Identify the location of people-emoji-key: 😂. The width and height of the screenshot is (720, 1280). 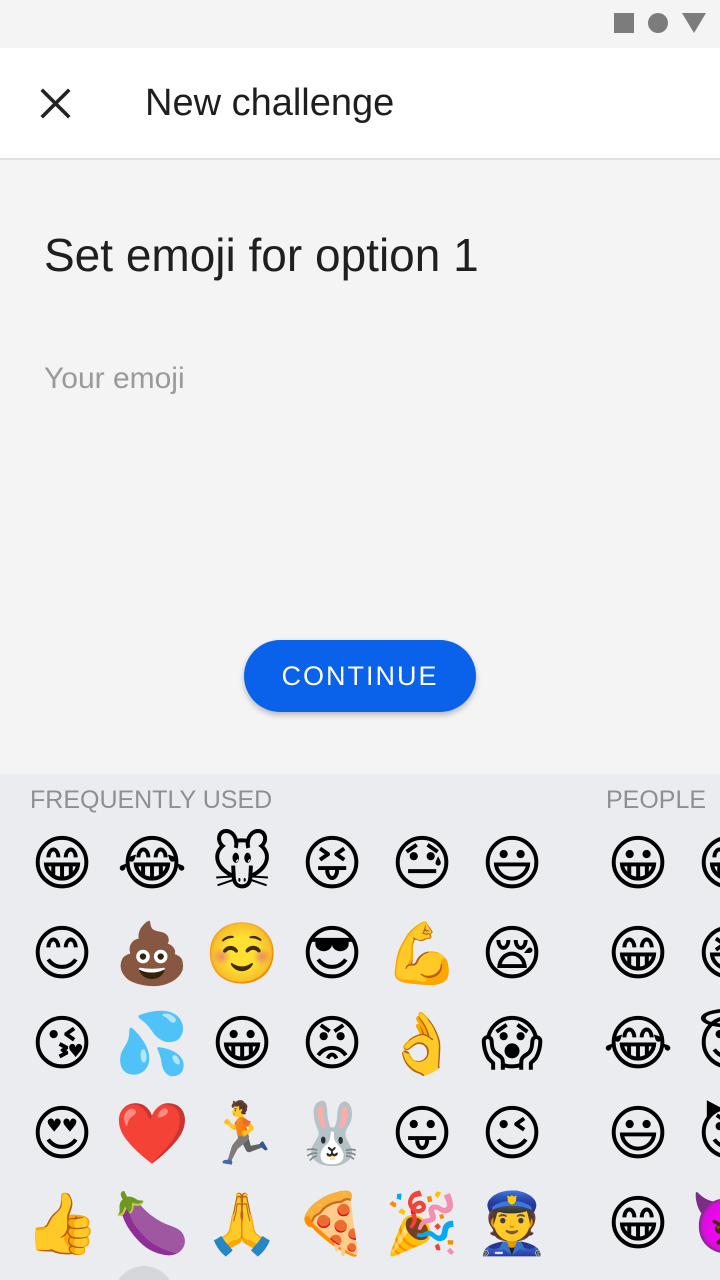
(638, 1044).